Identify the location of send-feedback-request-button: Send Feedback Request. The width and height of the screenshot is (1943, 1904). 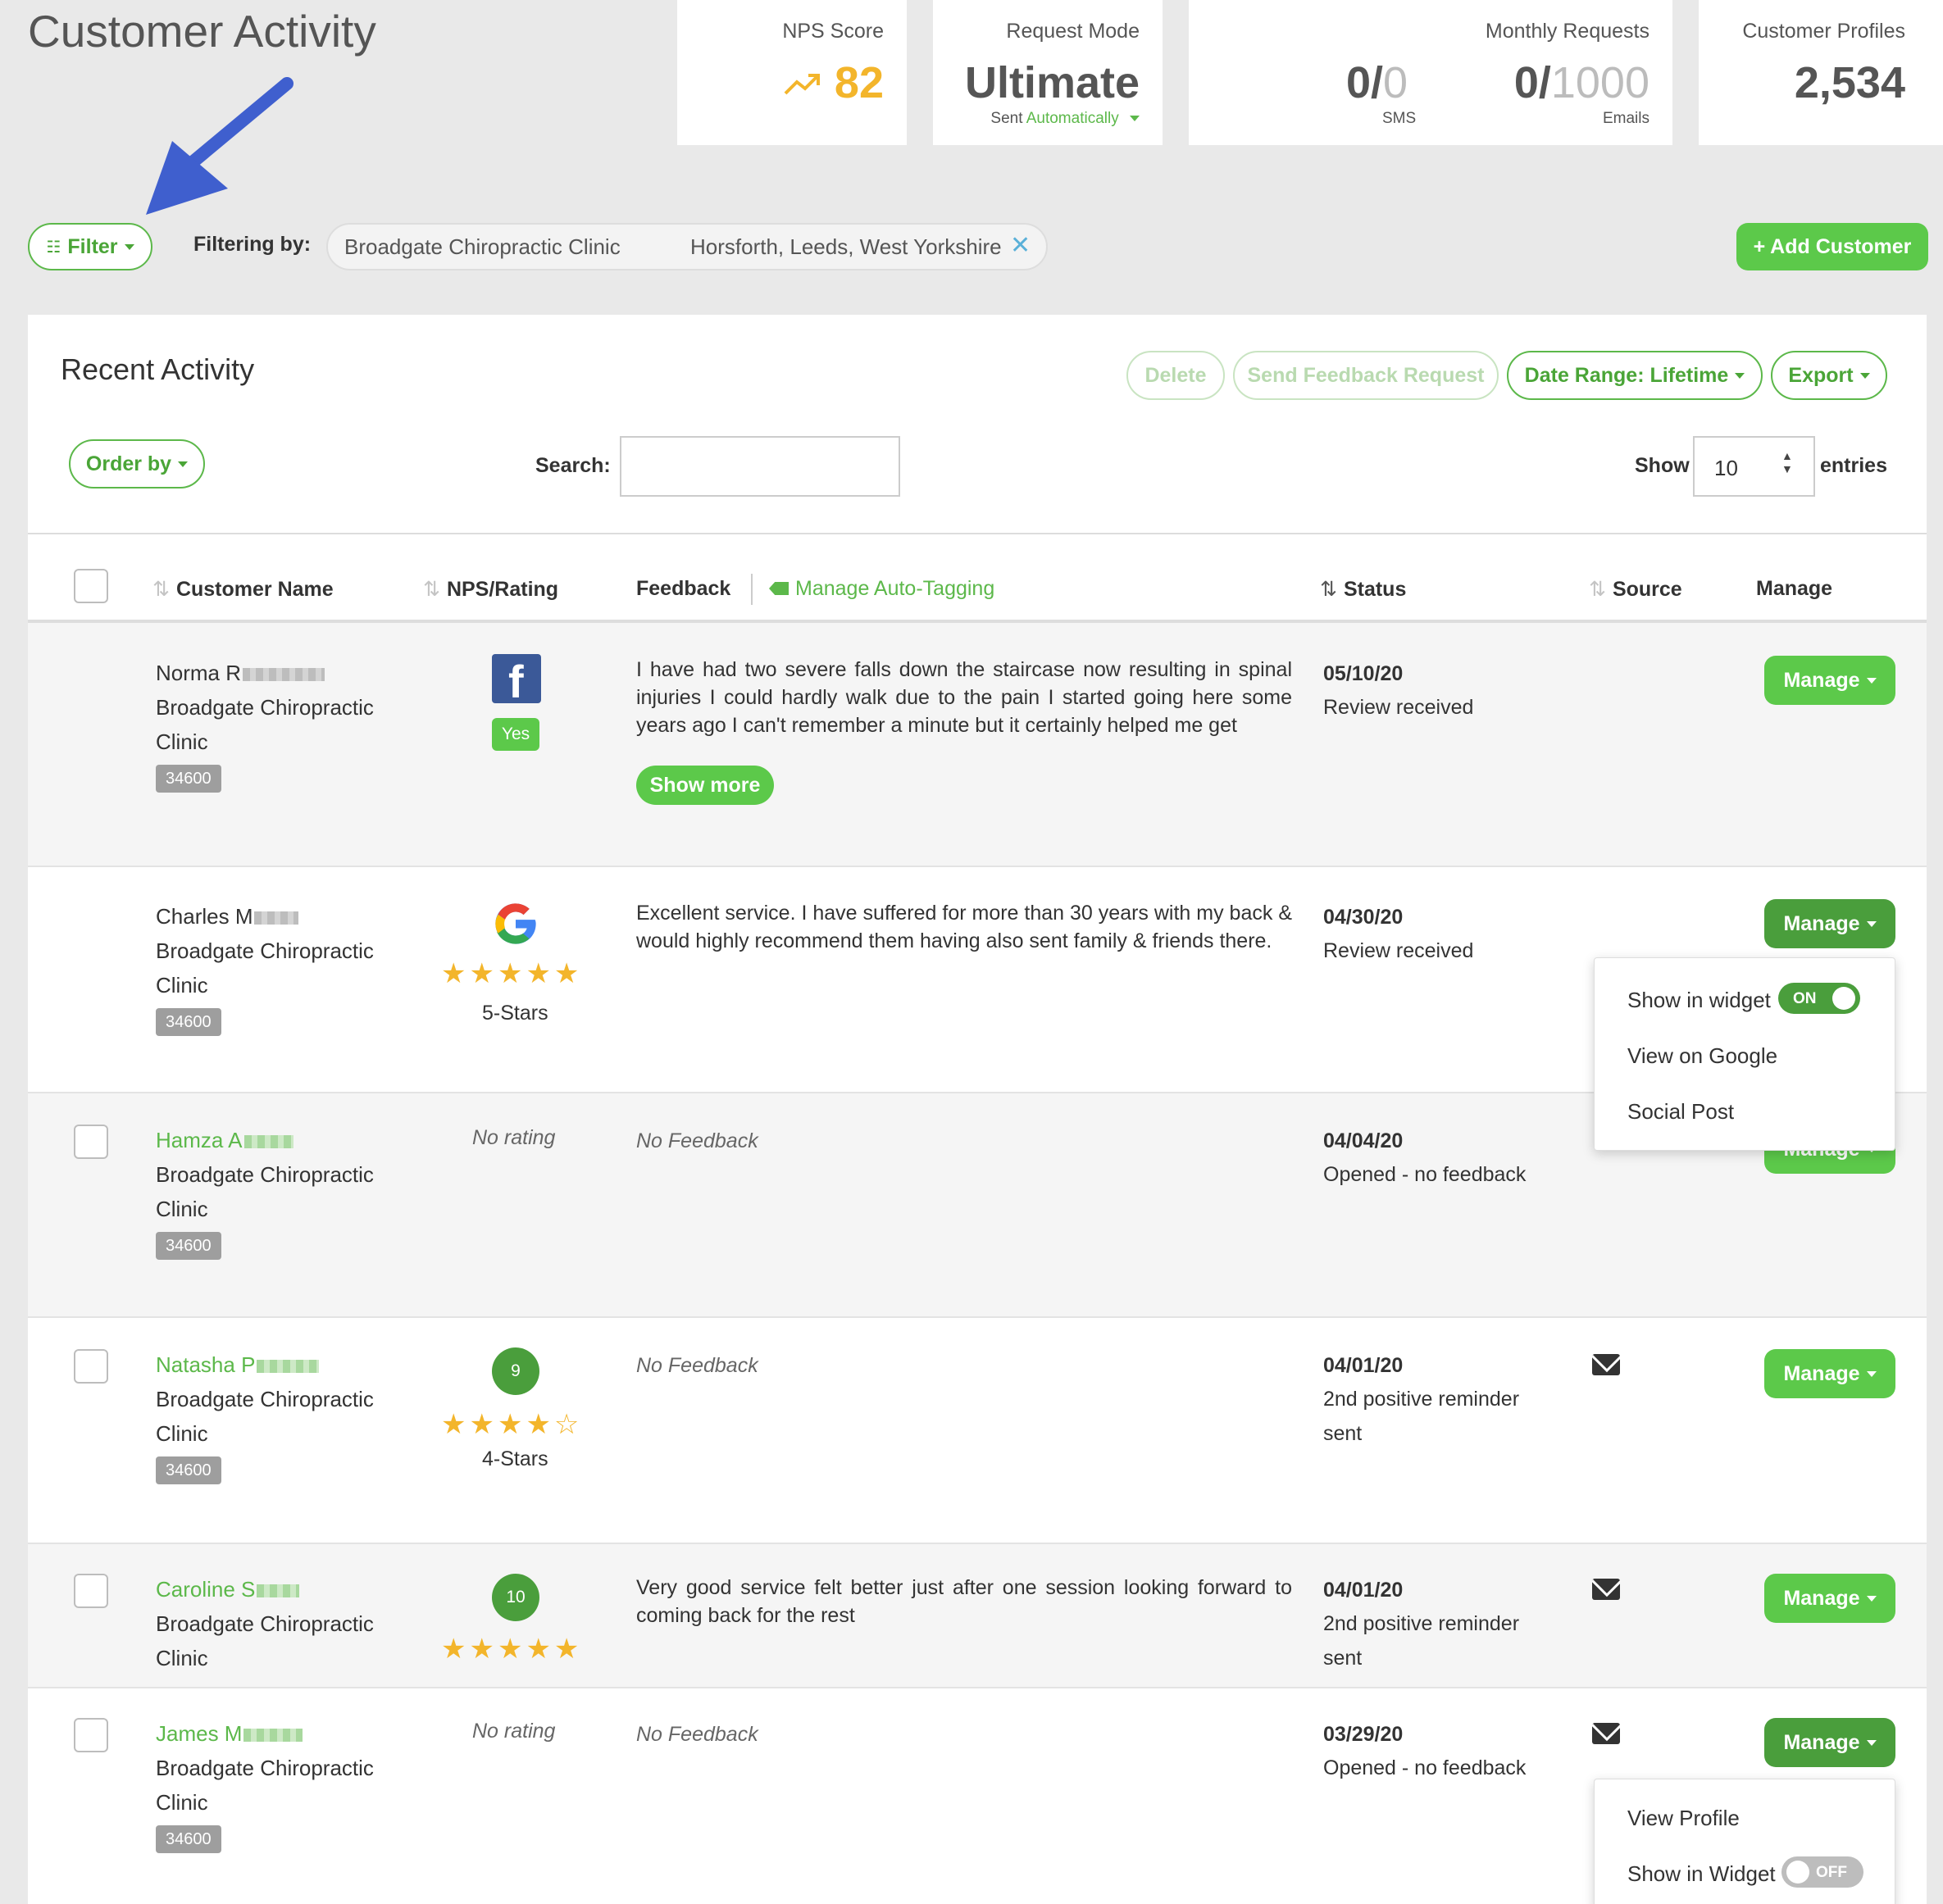
(1366, 376).